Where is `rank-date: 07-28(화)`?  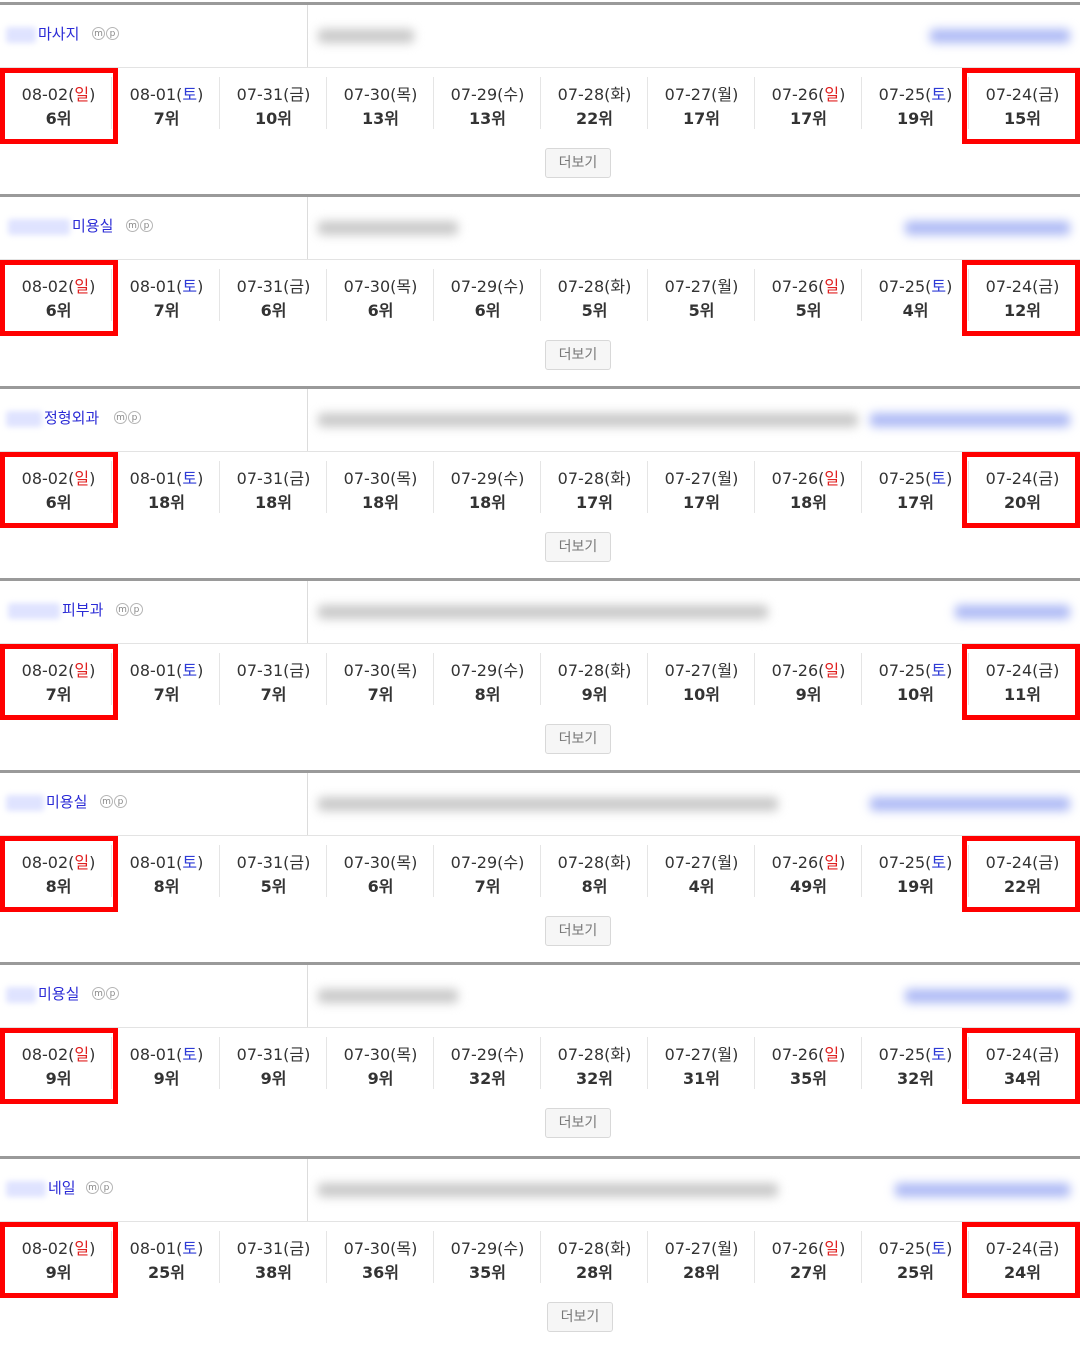
rank-date: 07-28(화) is located at coordinates (594, 861).